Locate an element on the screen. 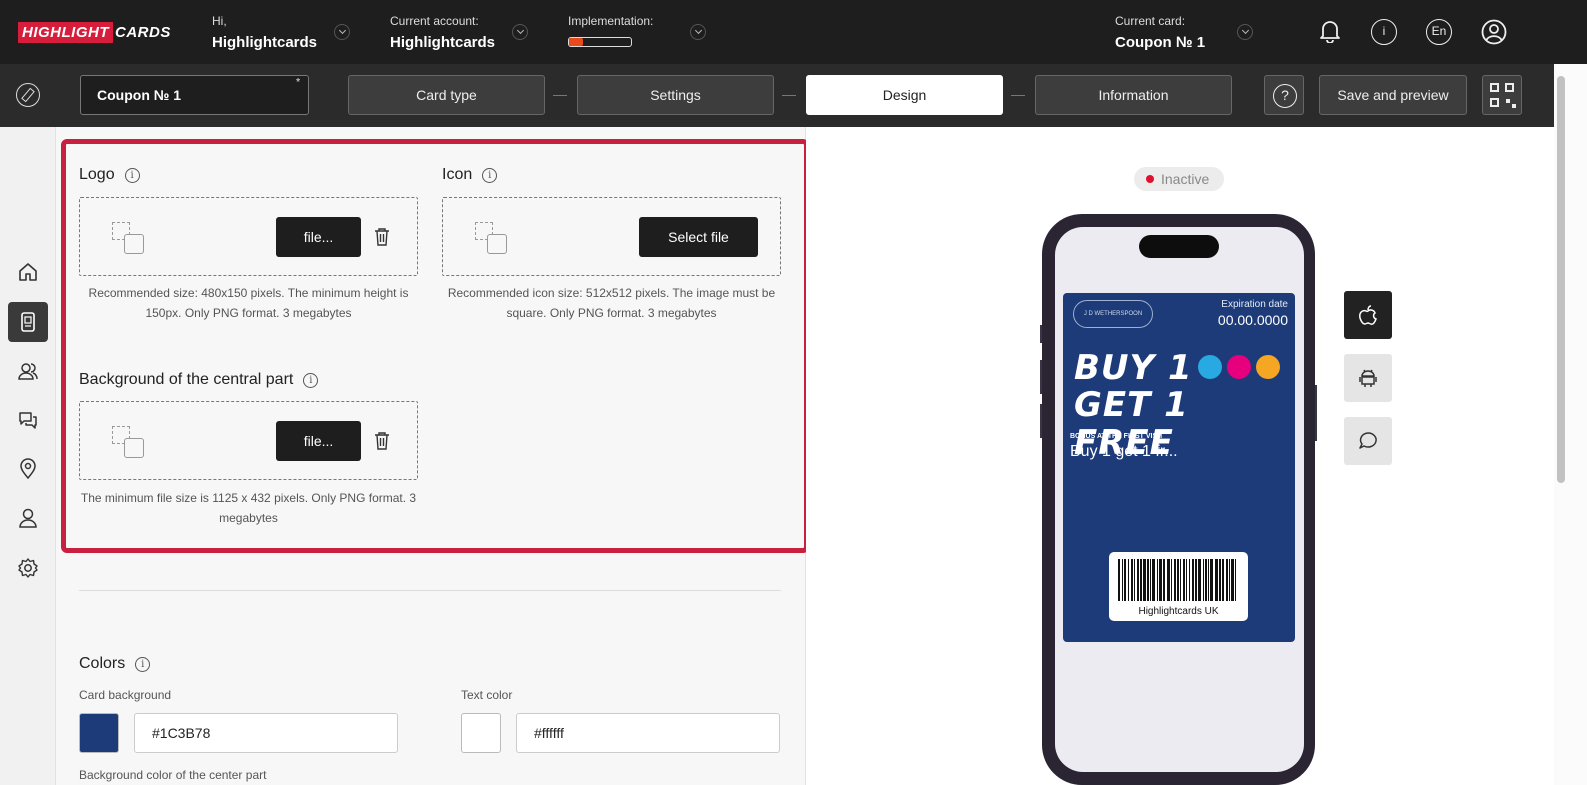 This screenshot has width=1587, height=785. logo-section-title: Logo i is located at coordinates (109, 175).